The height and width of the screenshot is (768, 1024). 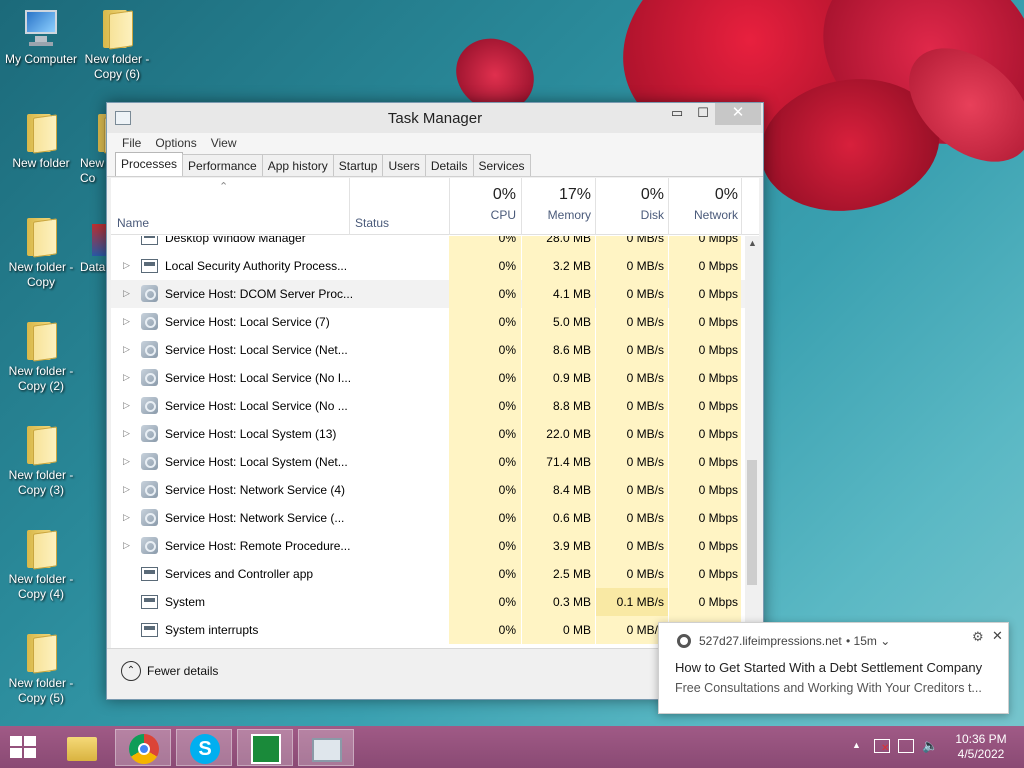 I want to click on tab-performance: Performance, so click(x=222, y=165).